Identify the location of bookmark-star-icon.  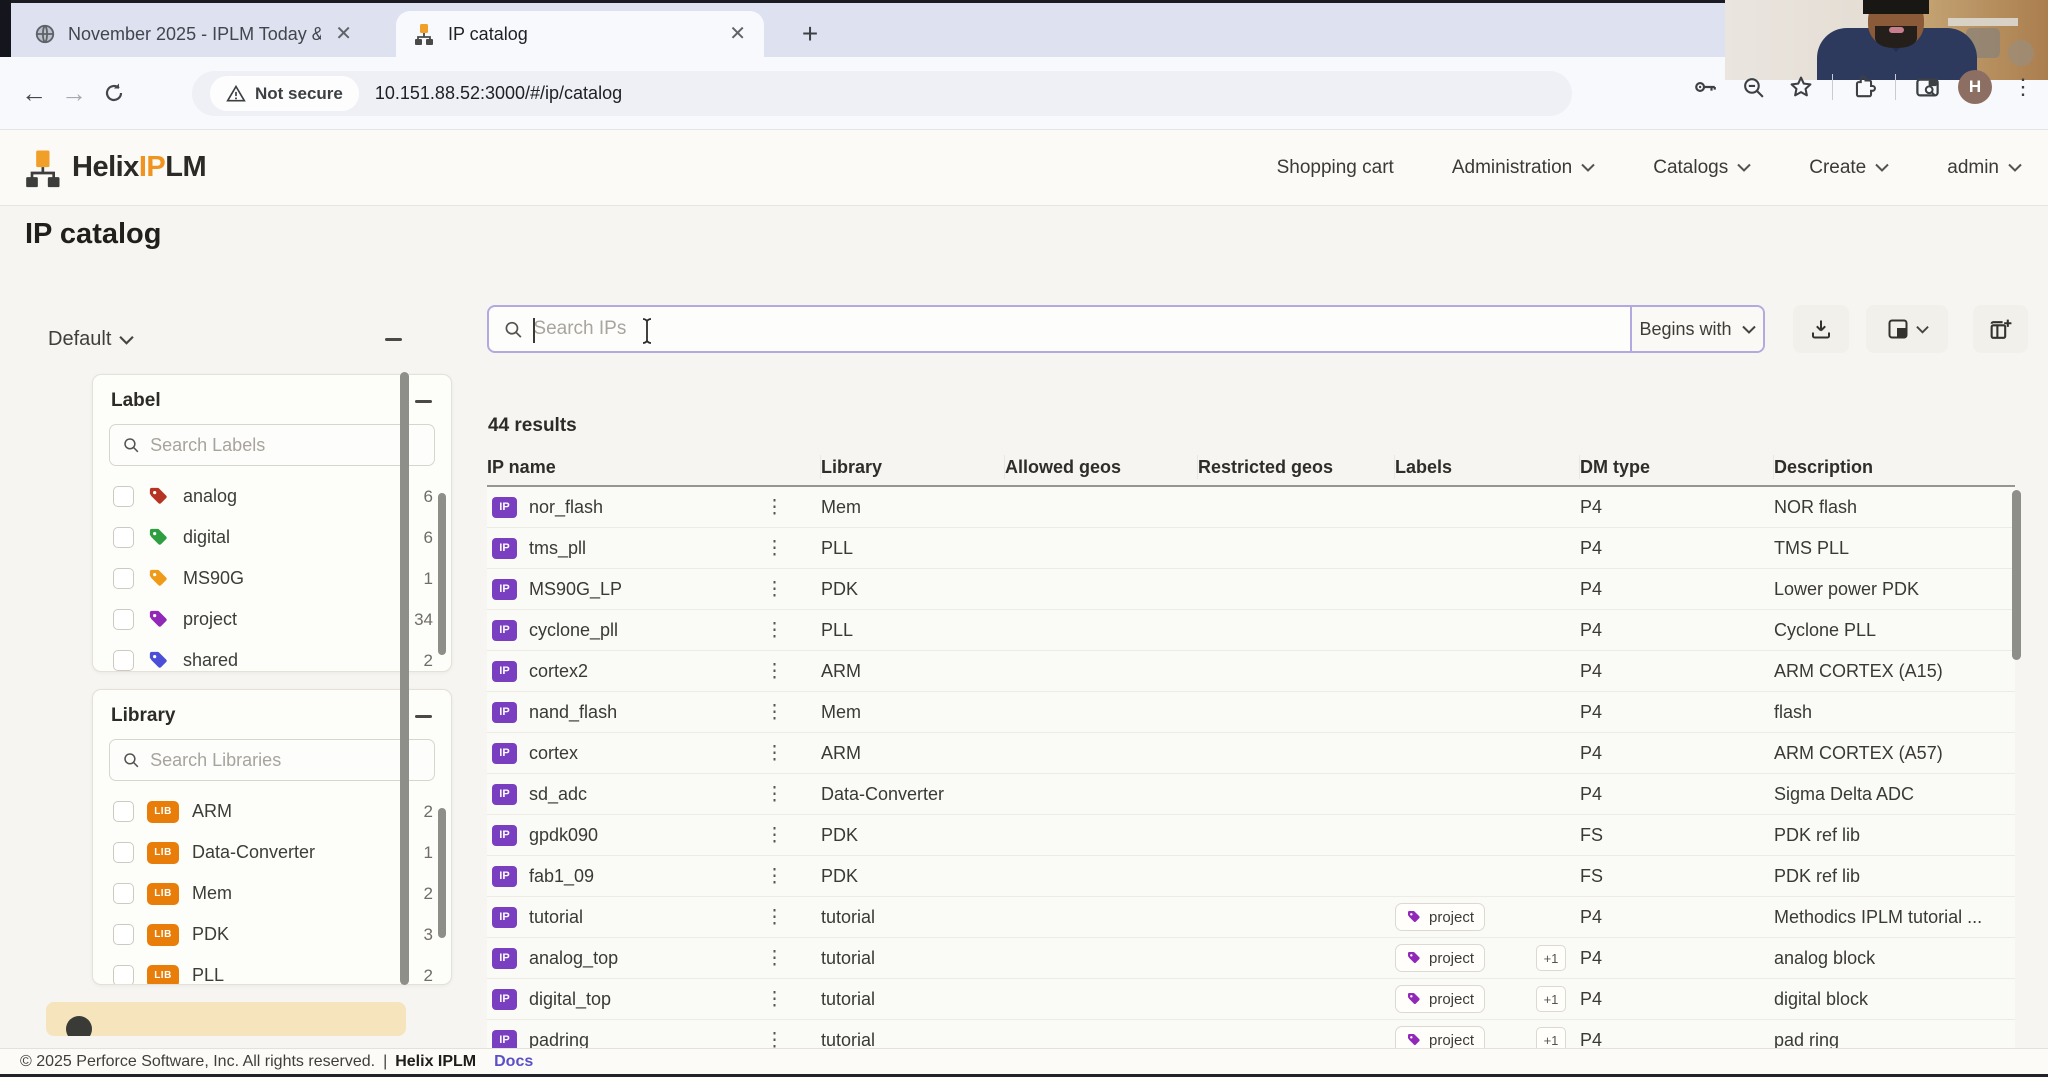
(1801, 87).